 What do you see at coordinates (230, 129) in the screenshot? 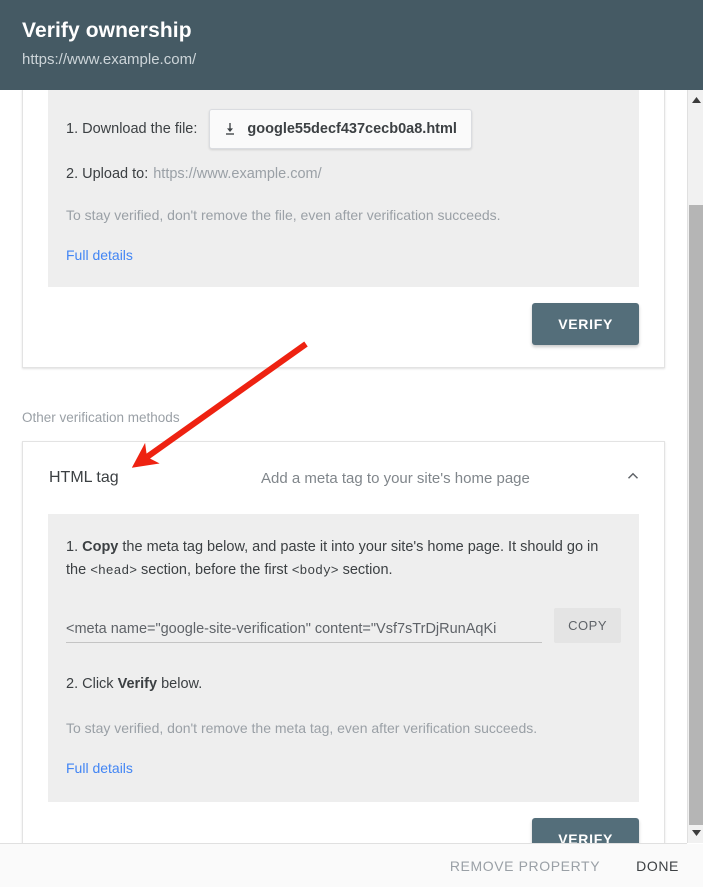
I see `download-icon` at bounding box center [230, 129].